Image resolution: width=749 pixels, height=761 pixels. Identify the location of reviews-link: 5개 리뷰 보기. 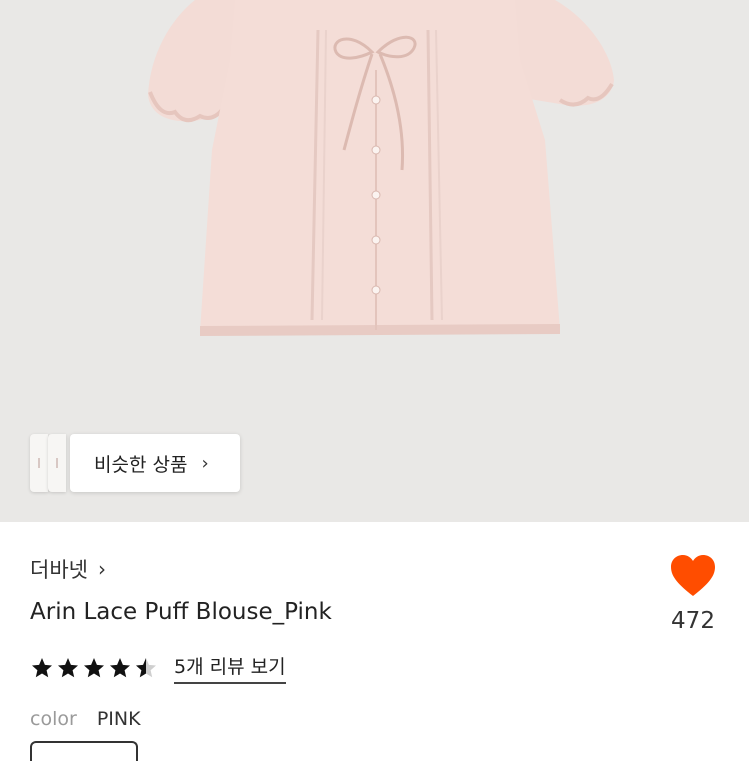
(230, 668).